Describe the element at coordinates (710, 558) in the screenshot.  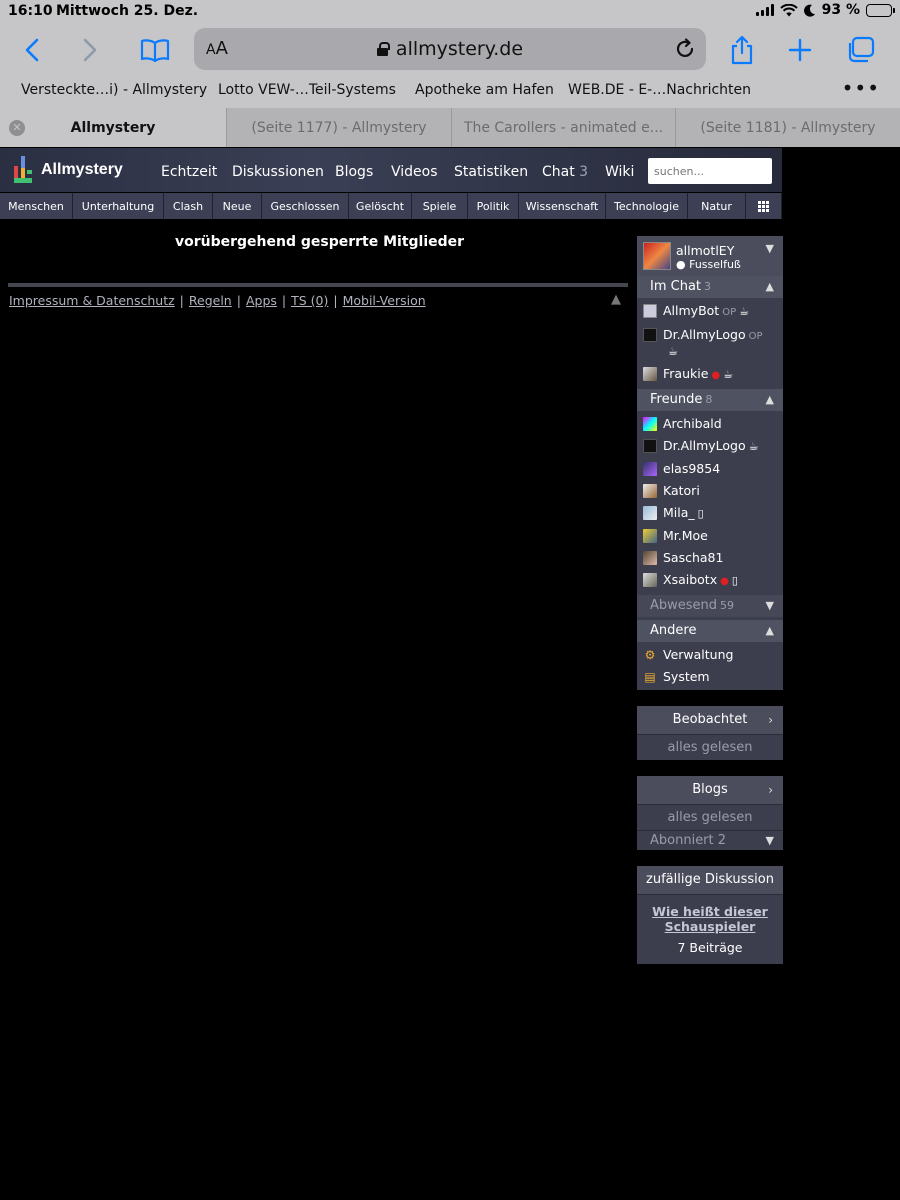
I see `list-item: Sascha81` at that location.